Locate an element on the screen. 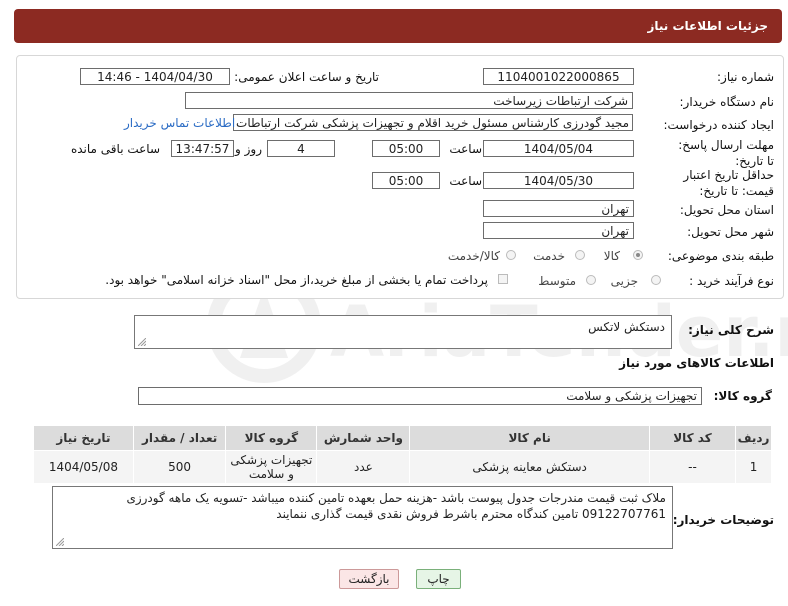  col-name: نام کالا is located at coordinates (529, 438).